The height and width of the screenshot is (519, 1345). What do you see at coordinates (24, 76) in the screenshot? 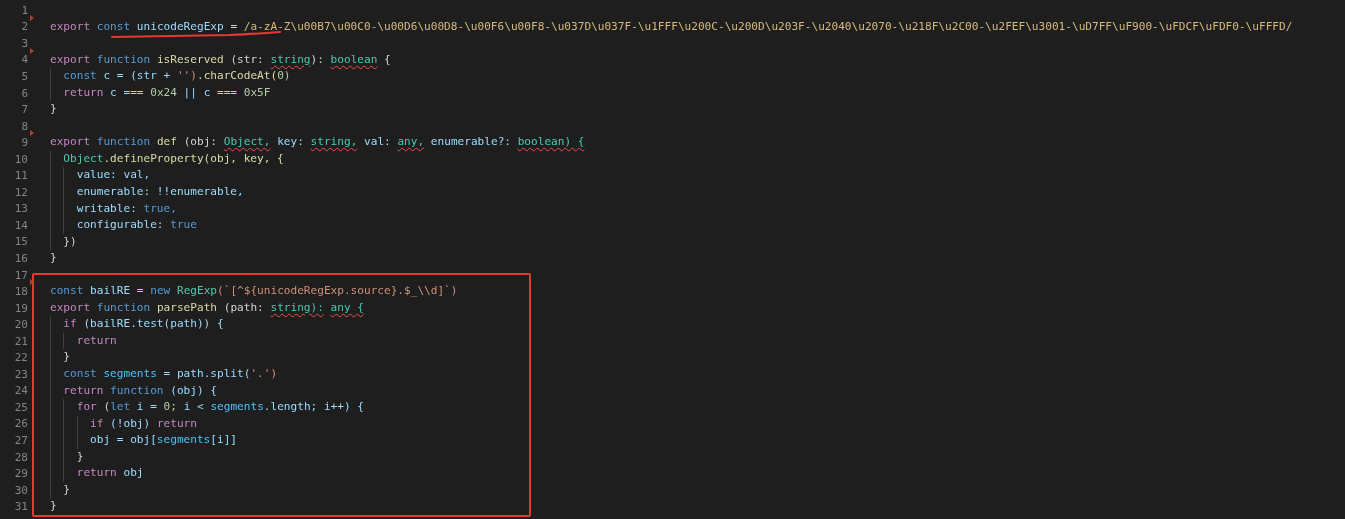
I see `line-number: 5` at bounding box center [24, 76].